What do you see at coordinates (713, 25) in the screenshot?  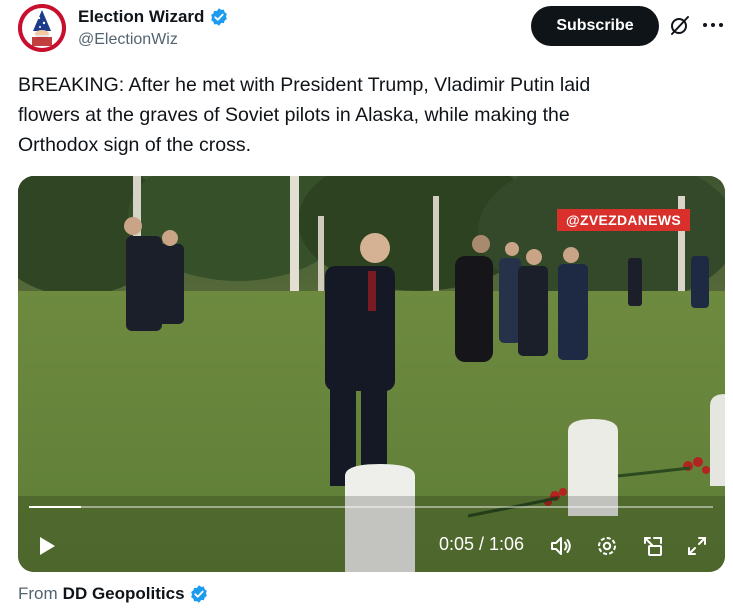 I see `more-icon` at bounding box center [713, 25].